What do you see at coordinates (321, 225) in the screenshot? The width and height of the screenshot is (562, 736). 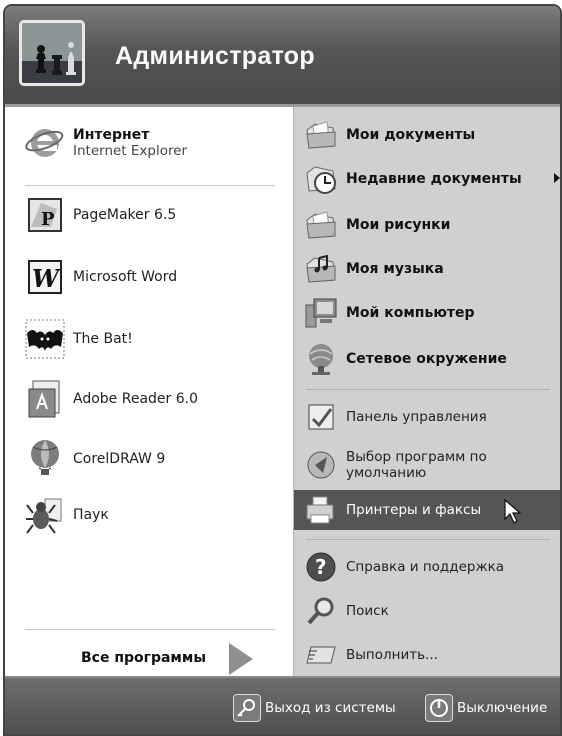 I see `folder-pictures-icon` at bounding box center [321, 225].